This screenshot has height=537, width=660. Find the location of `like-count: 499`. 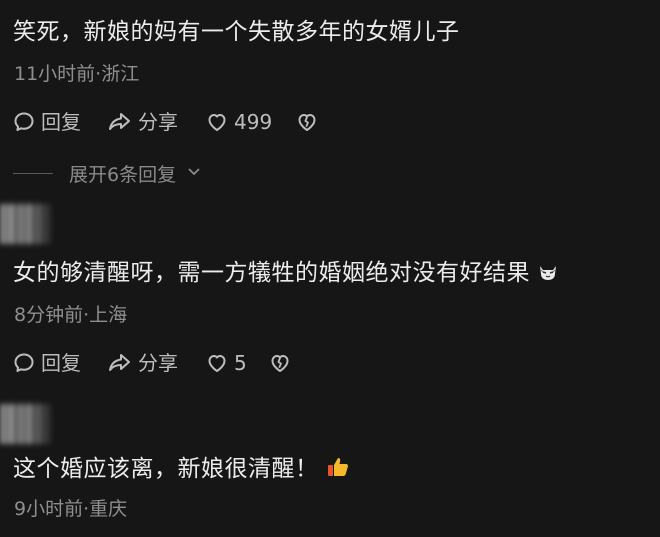

like-count: 499 is located at coordinates (253, 122).